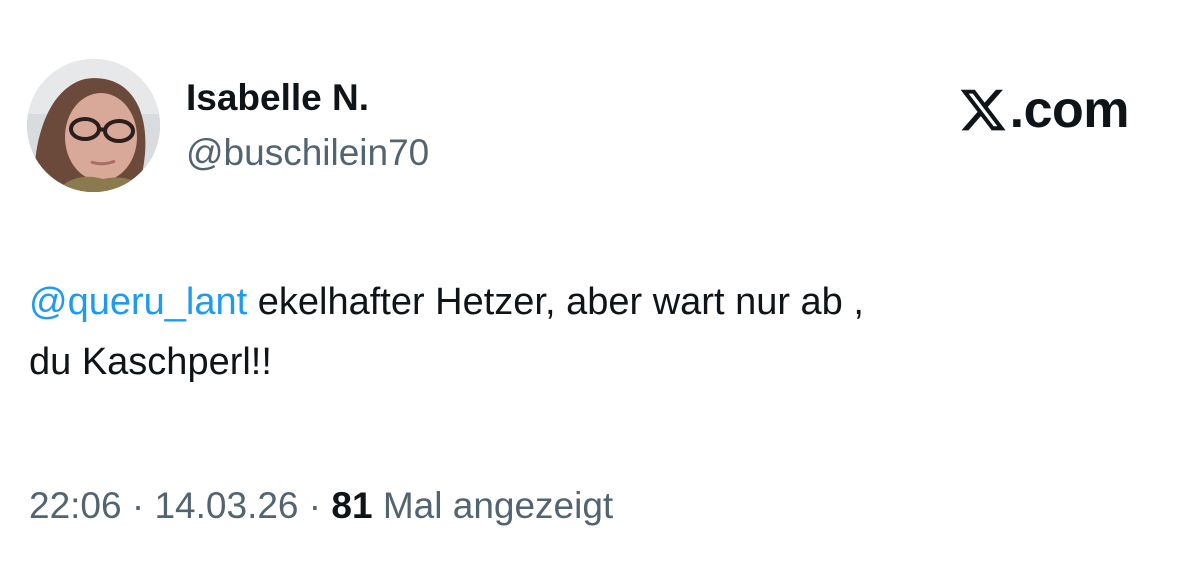  I want to click on tweet-meta: 22:06 · 14.03.26 · 81 Mal angezeigt, so click(321, 506).